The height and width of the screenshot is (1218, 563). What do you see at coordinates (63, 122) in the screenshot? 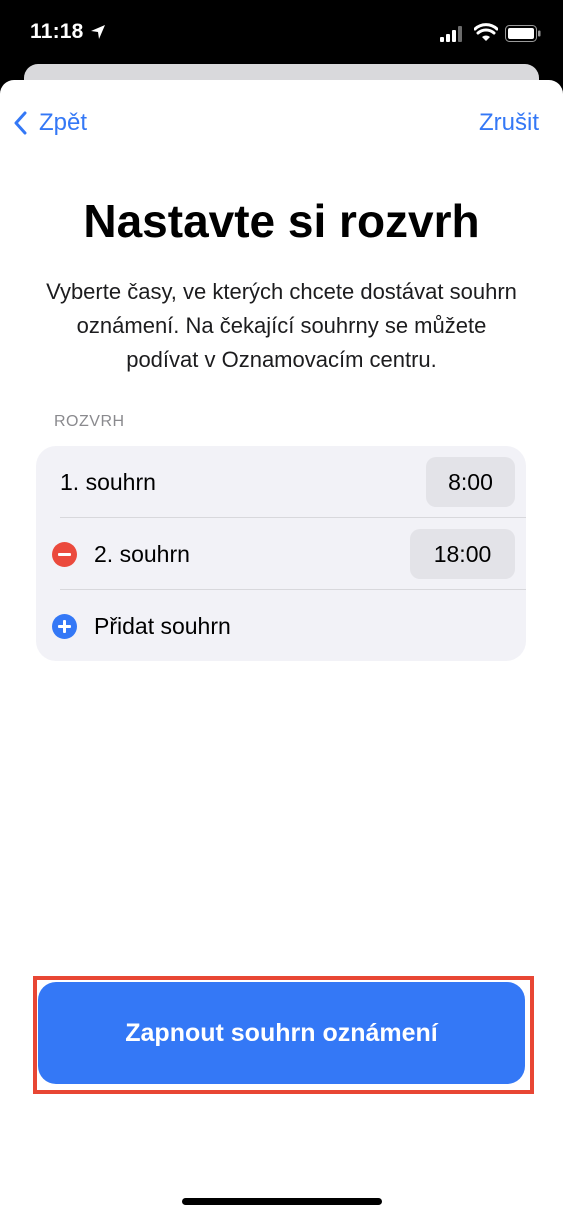
I see `back-label: Zpět` at bounding box center [63, 122].